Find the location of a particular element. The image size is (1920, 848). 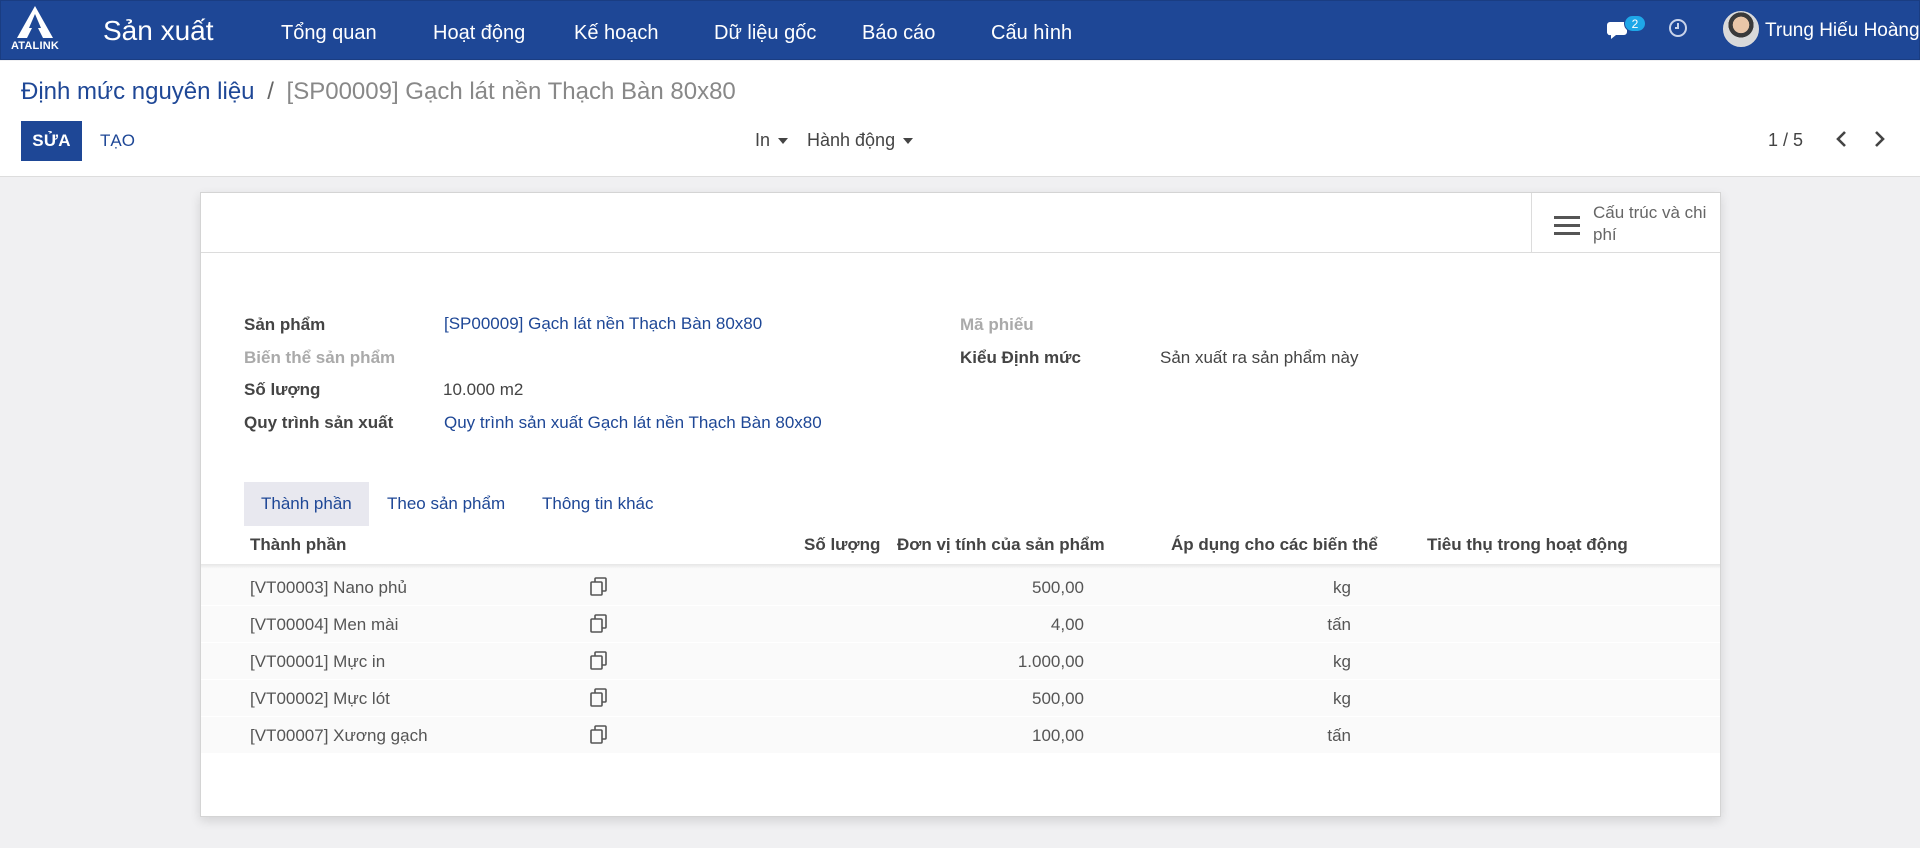

row-component: [VT00002] Mực lót is located at coordinates (320, 698).